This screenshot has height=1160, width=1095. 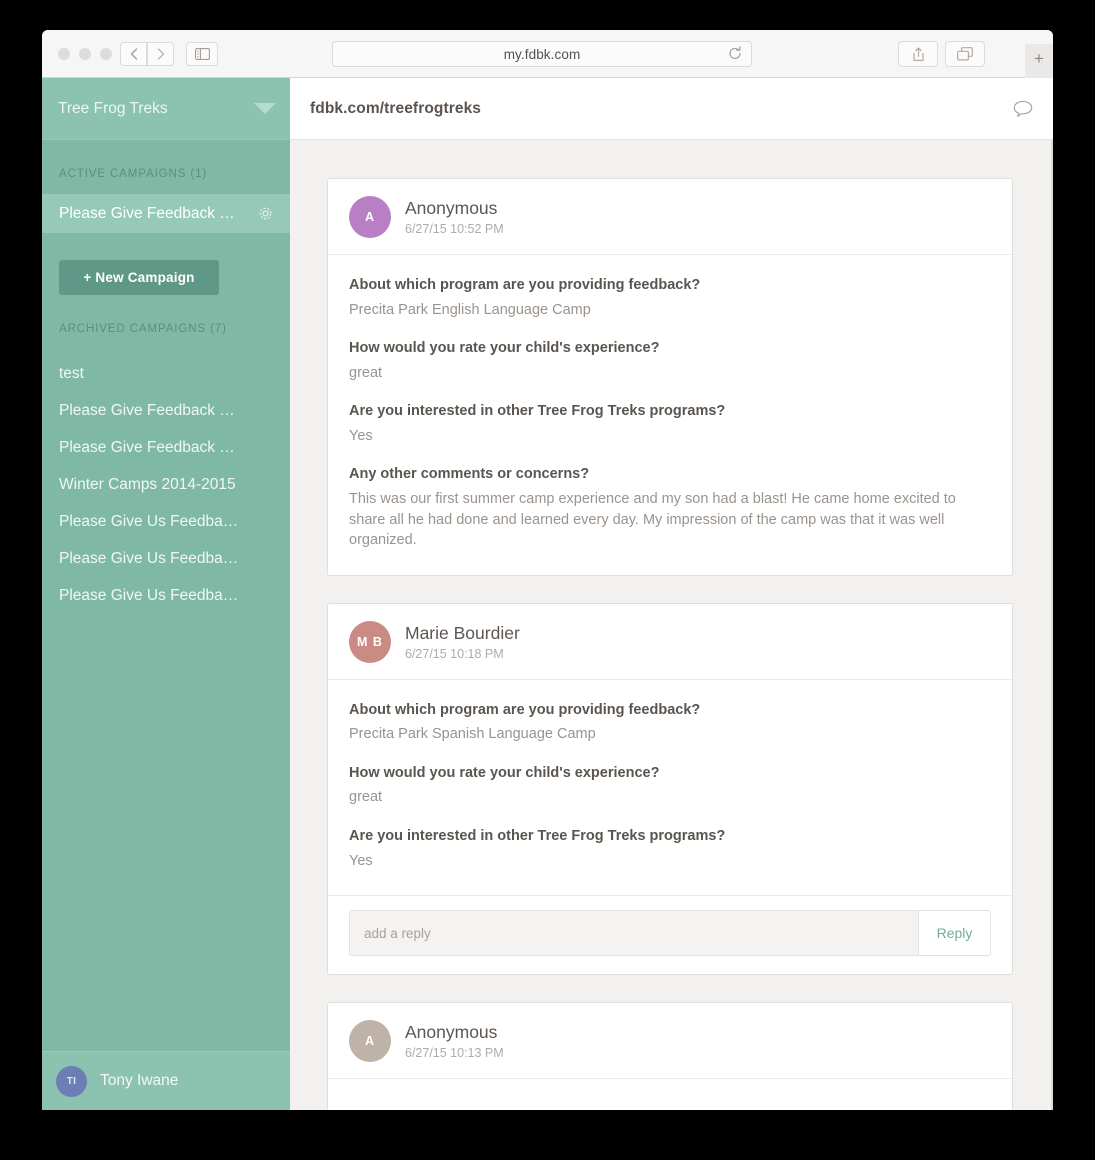 What do you see at coordinates (166, 373) in the screenshot?
I see `sidebar-item-archived-campaign: test` at bounding box center [166, 373].